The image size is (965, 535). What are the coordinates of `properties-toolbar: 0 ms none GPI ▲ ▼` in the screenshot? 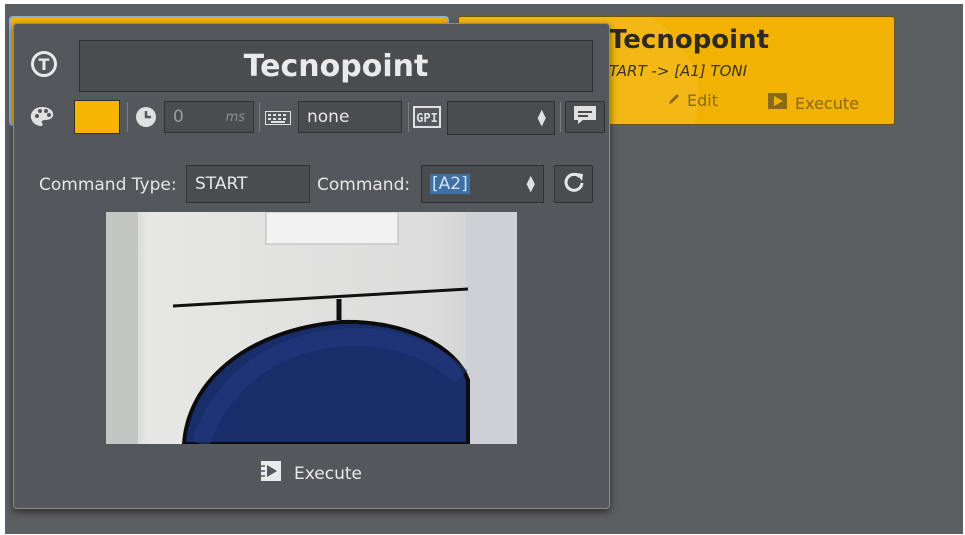 It's located at (316, 118).